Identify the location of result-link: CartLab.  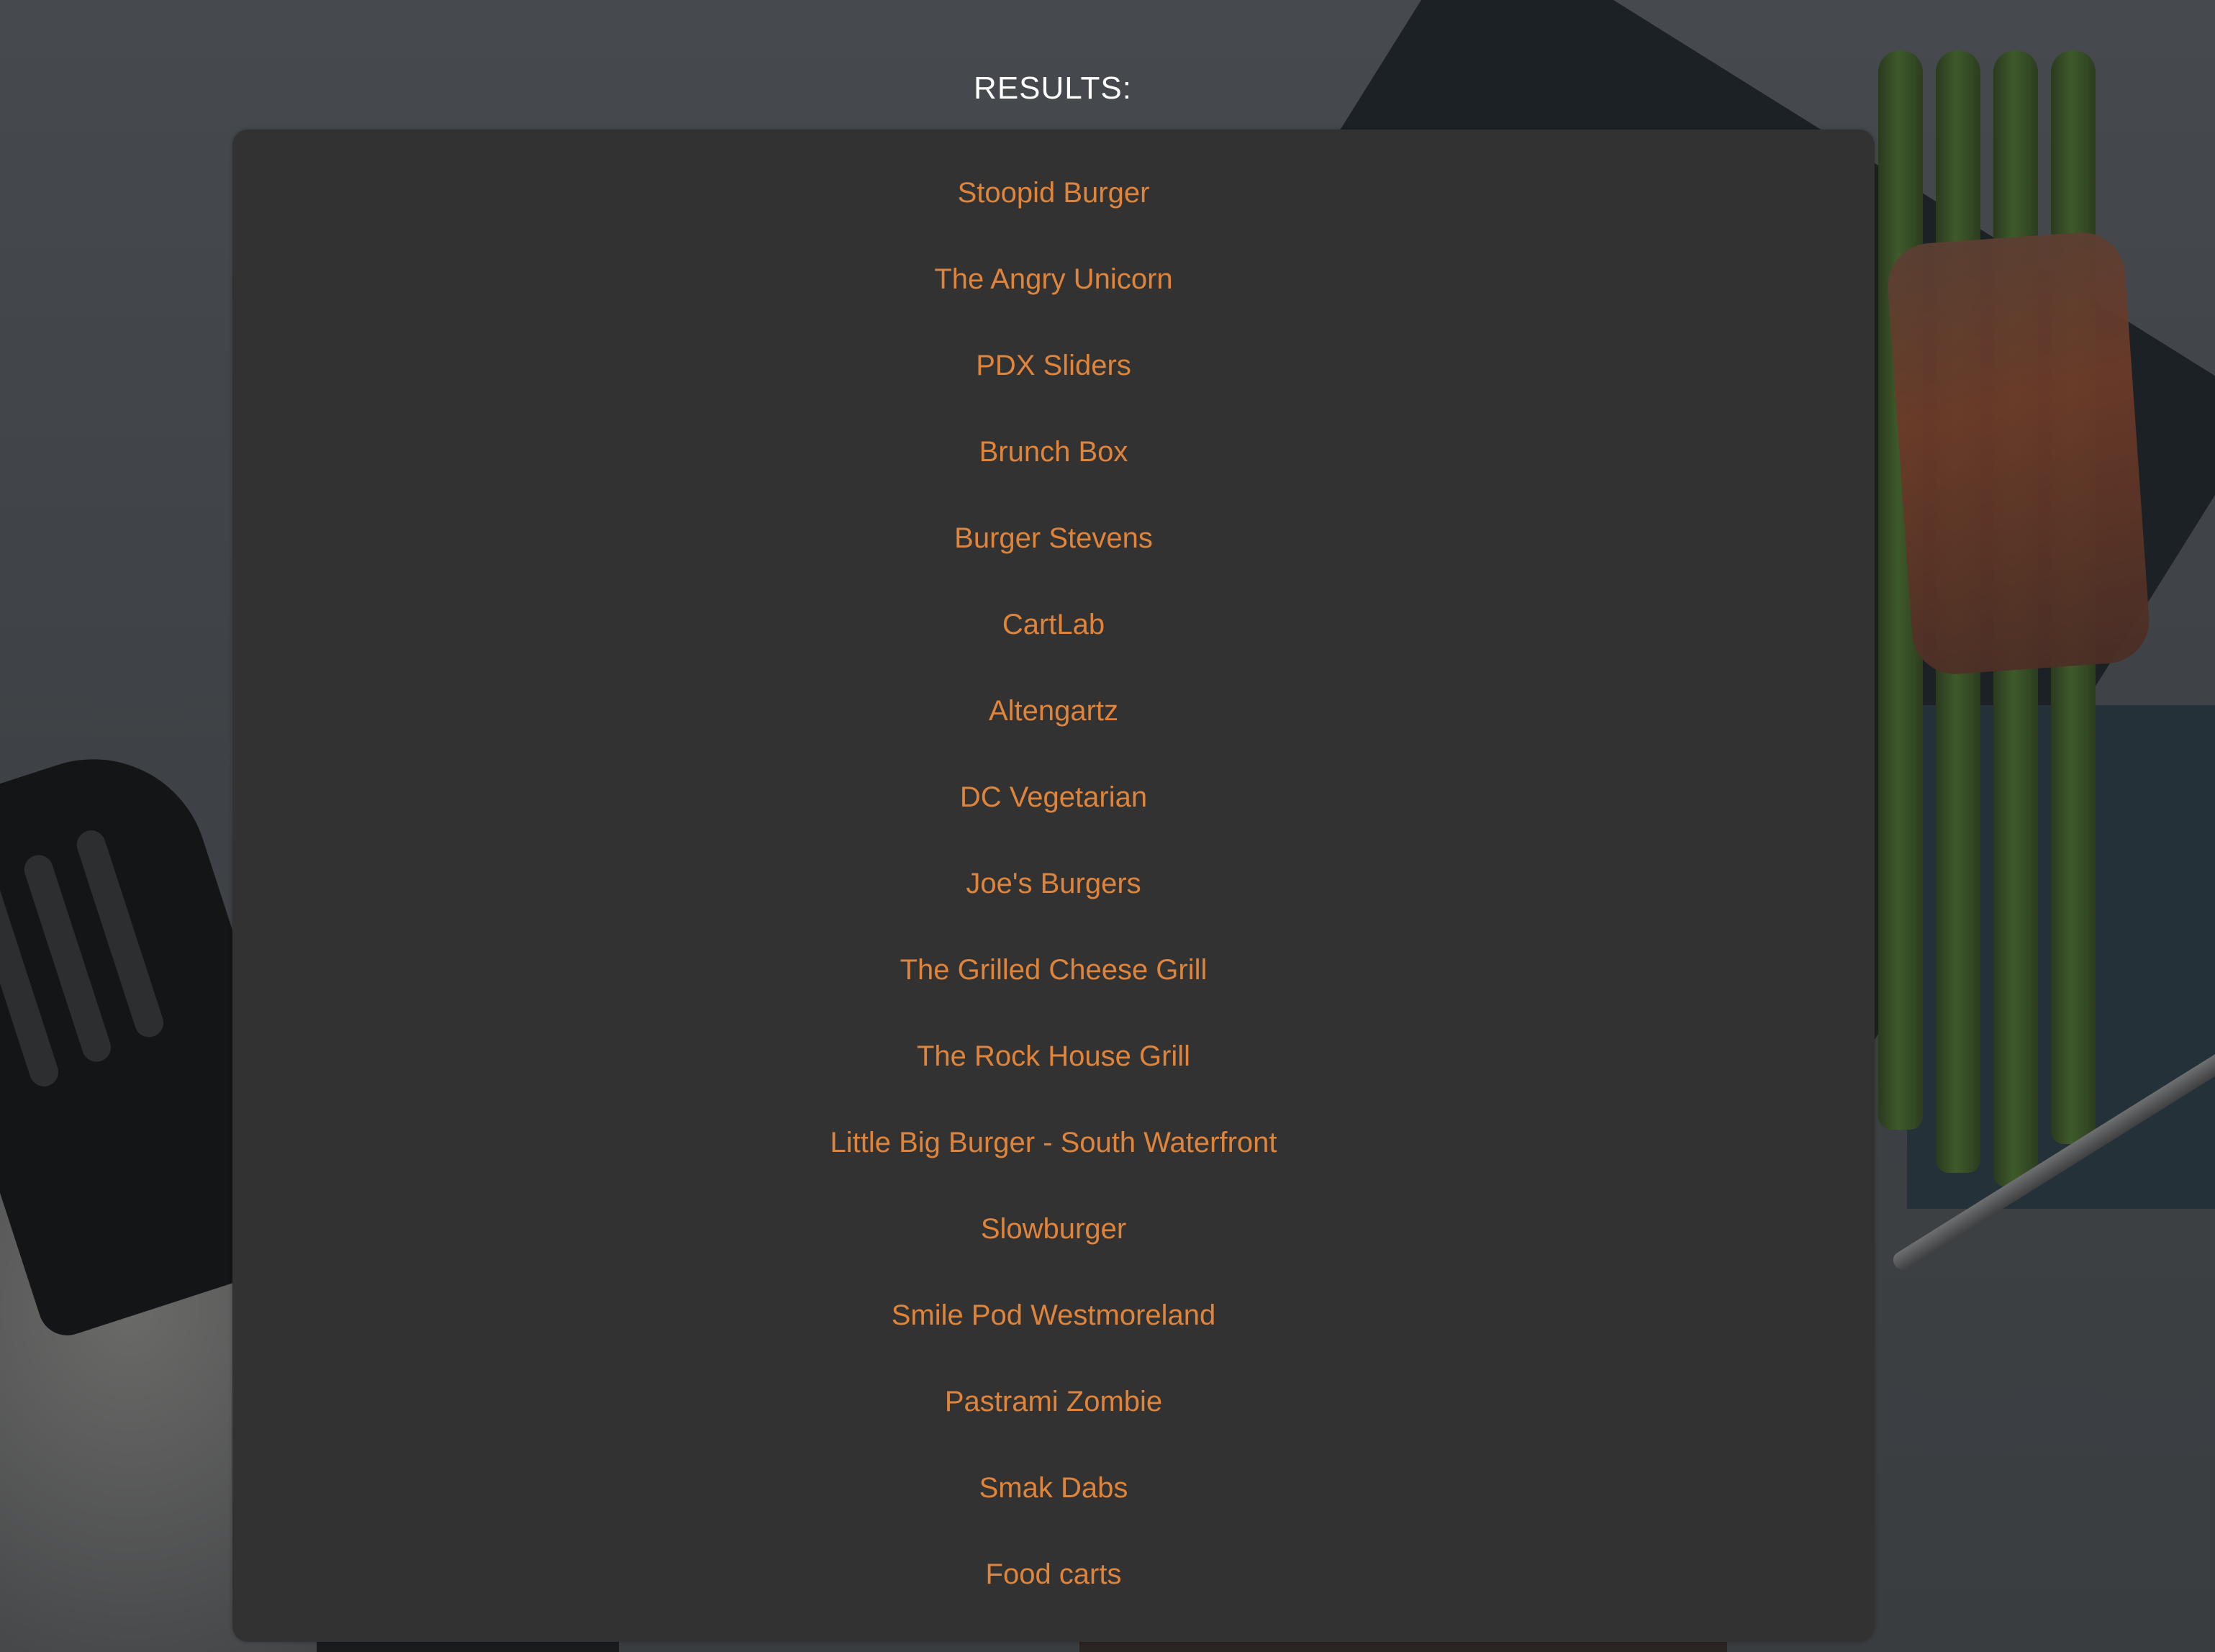
(1053, 624).